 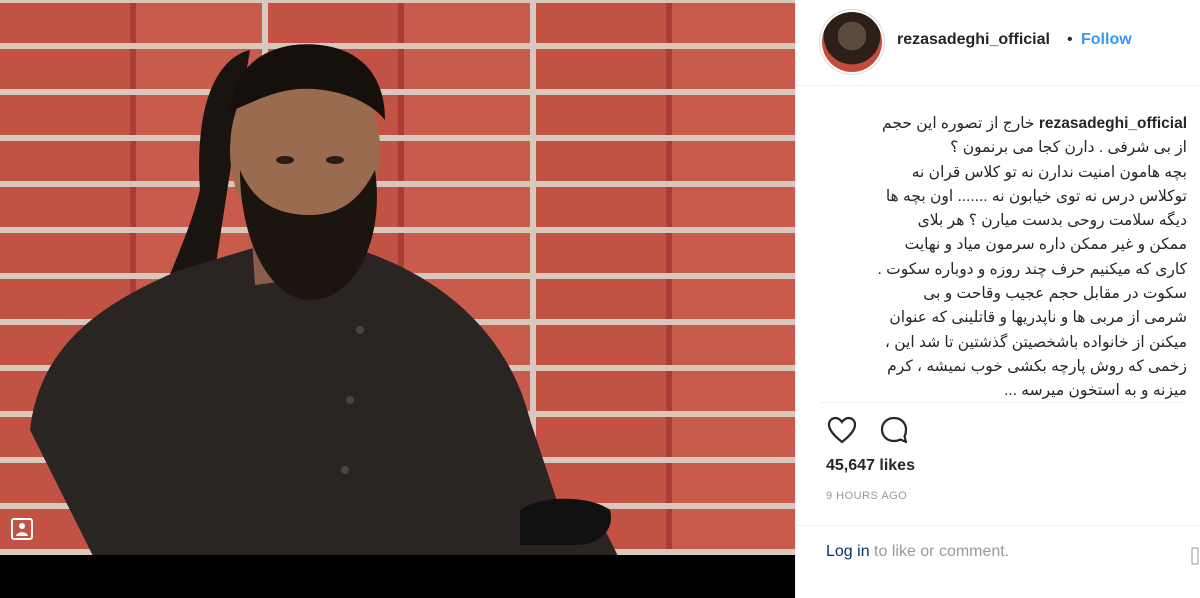 I want to click on login-prompt-text: to like or comment., so click(x=939, y=551).